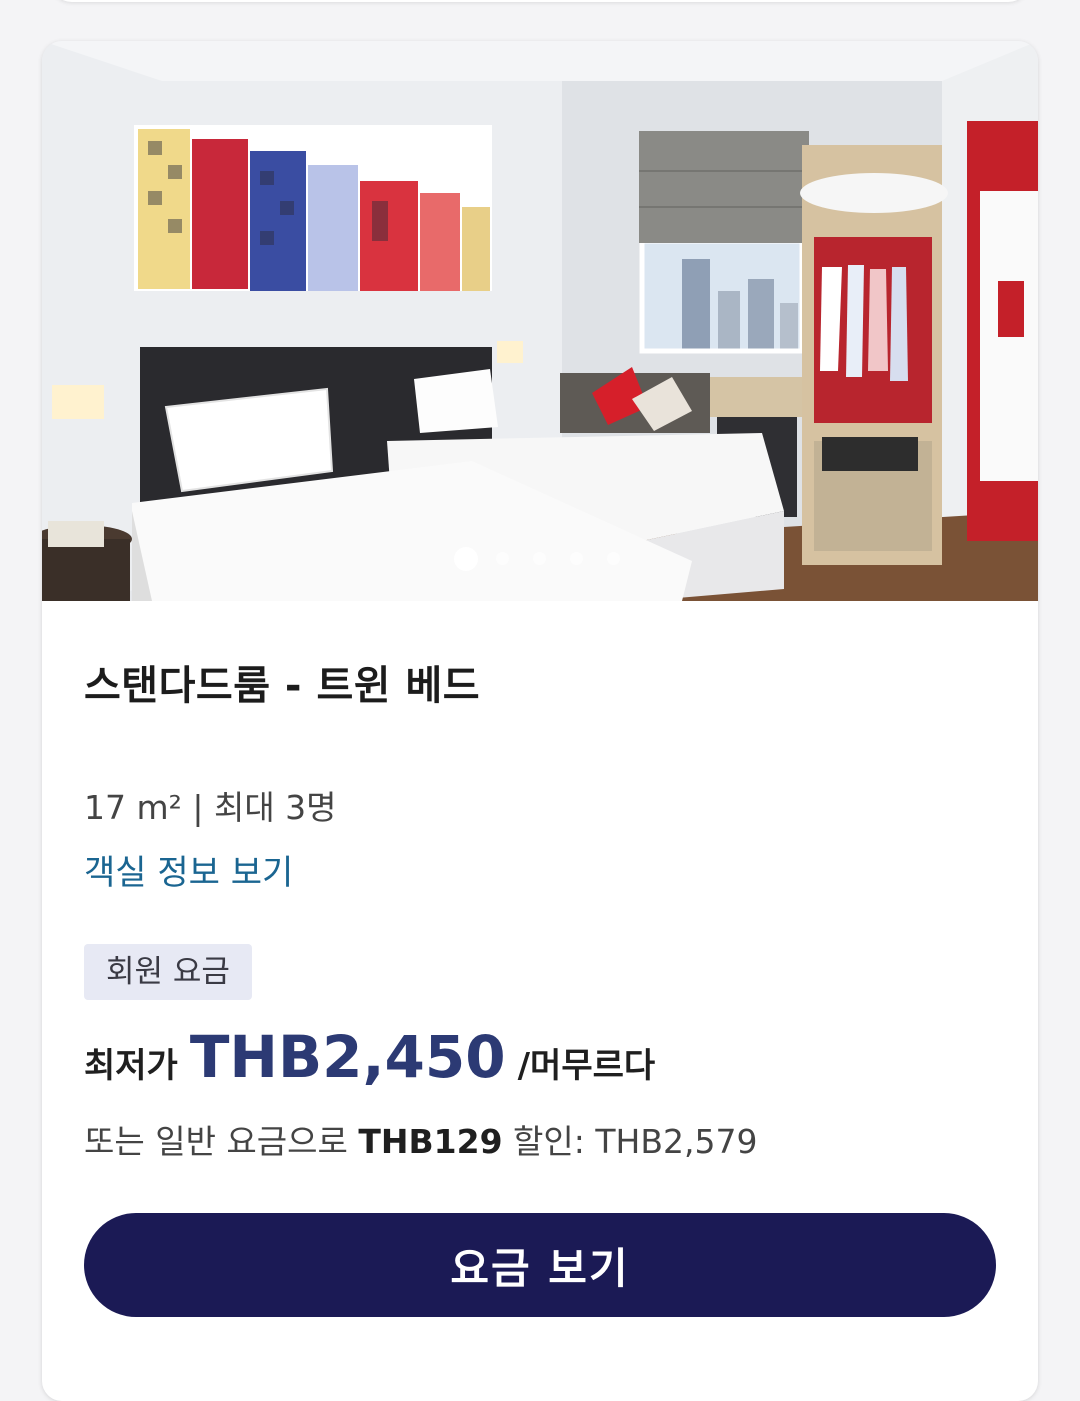  I want to click on carousel-dots, so click(540, 558).